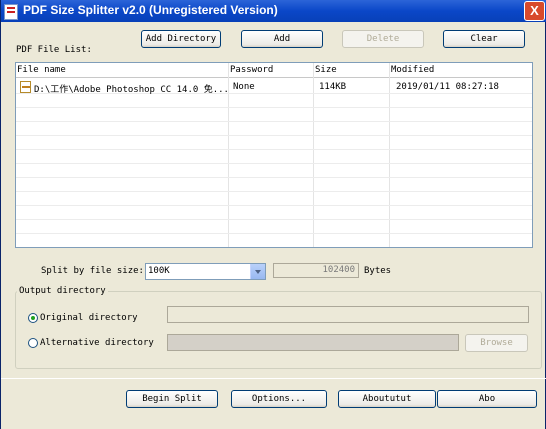 Image resolution: width=546 pixels, height=429 pixels. Describe the element at coordinates (62, 291) in the screenshot. I see `output-directory-label: Output directory` at that location.